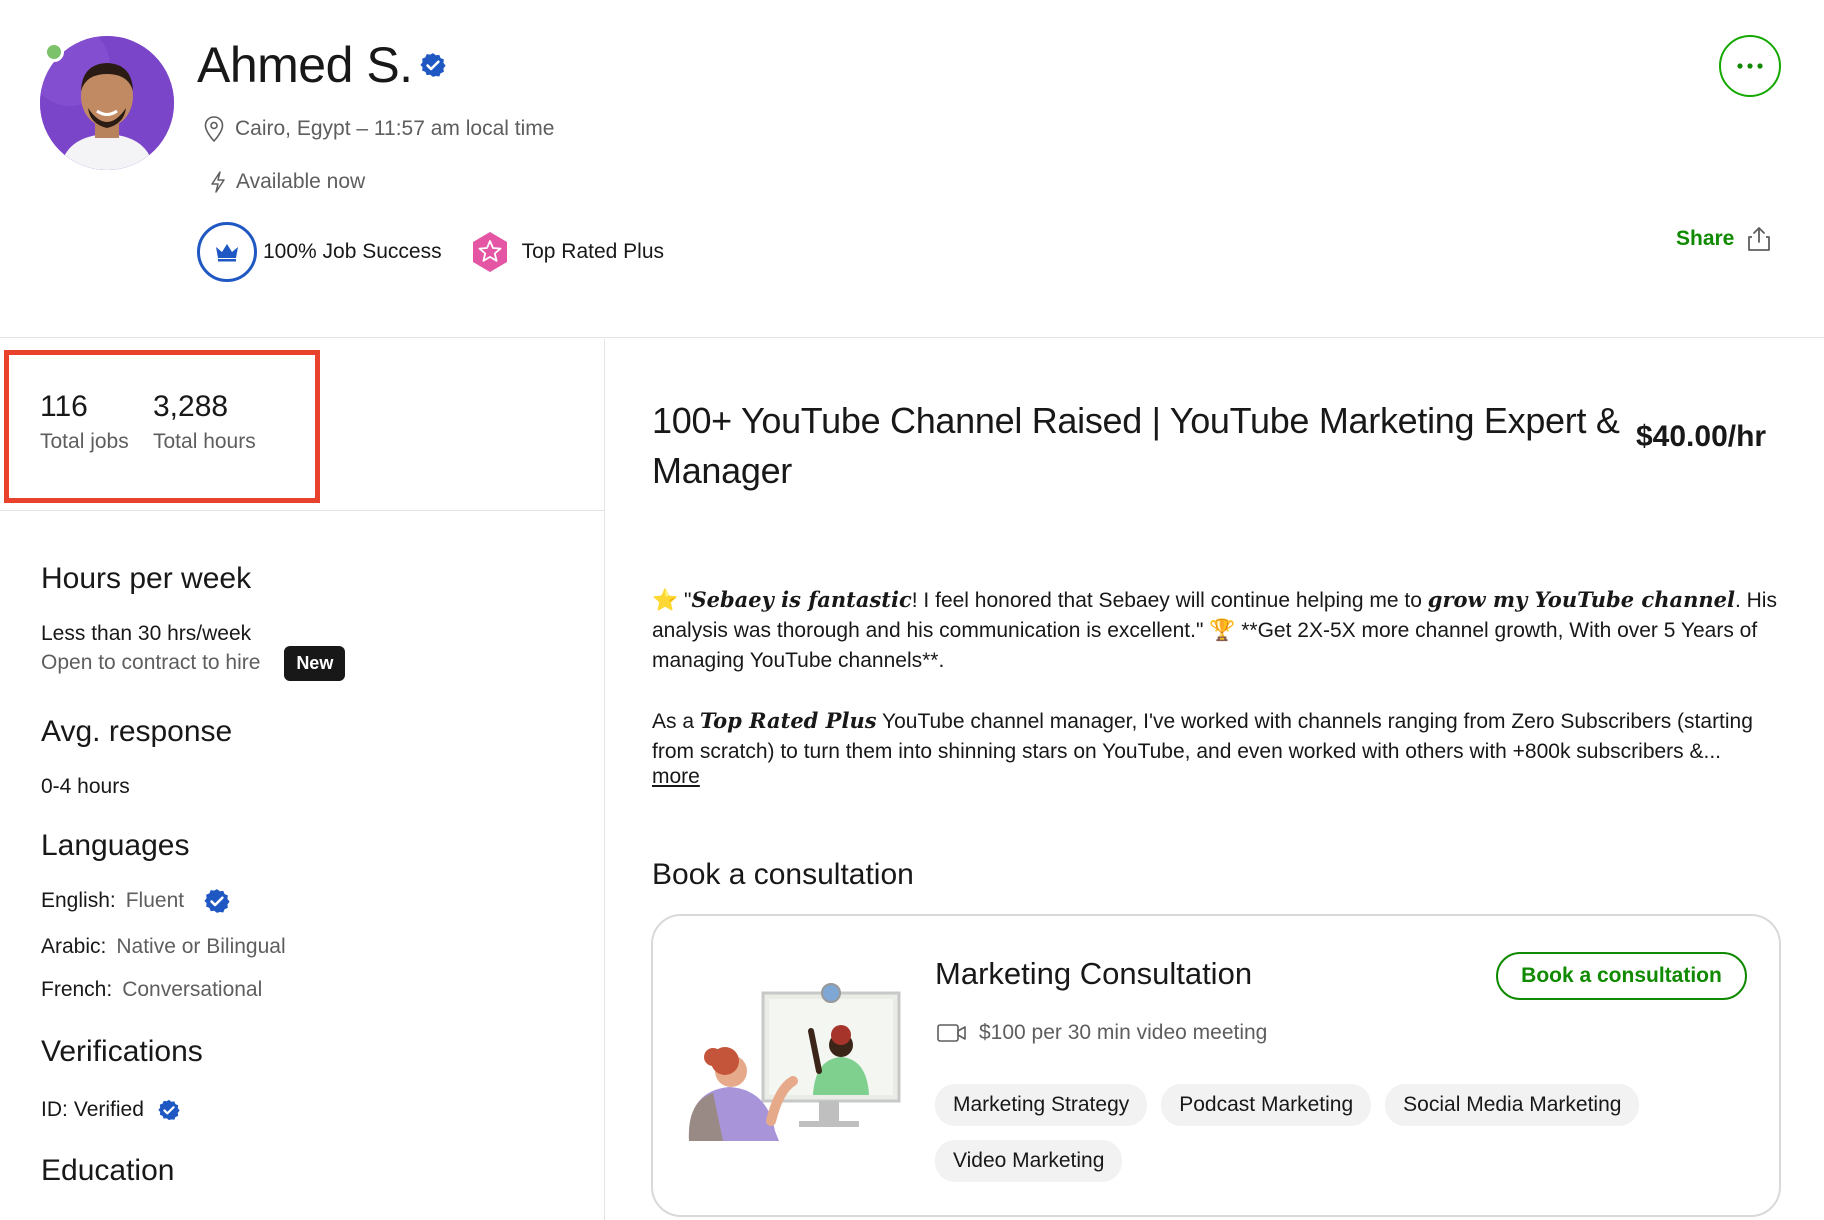 The width and height of the screenshot is (1824, 1220). I want to click on language-arabic: Arabic: Native or Bilingual, so click(163, 947).